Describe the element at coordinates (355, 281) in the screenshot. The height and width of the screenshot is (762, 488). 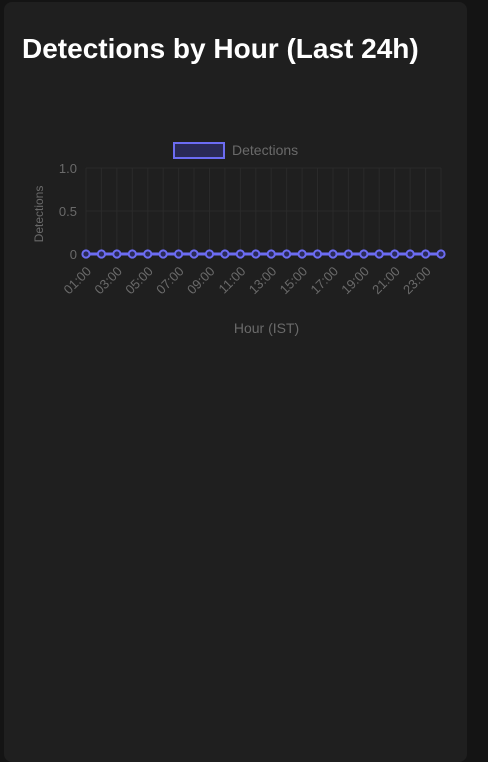
I see `x-tick-label: 19:00` at that location.